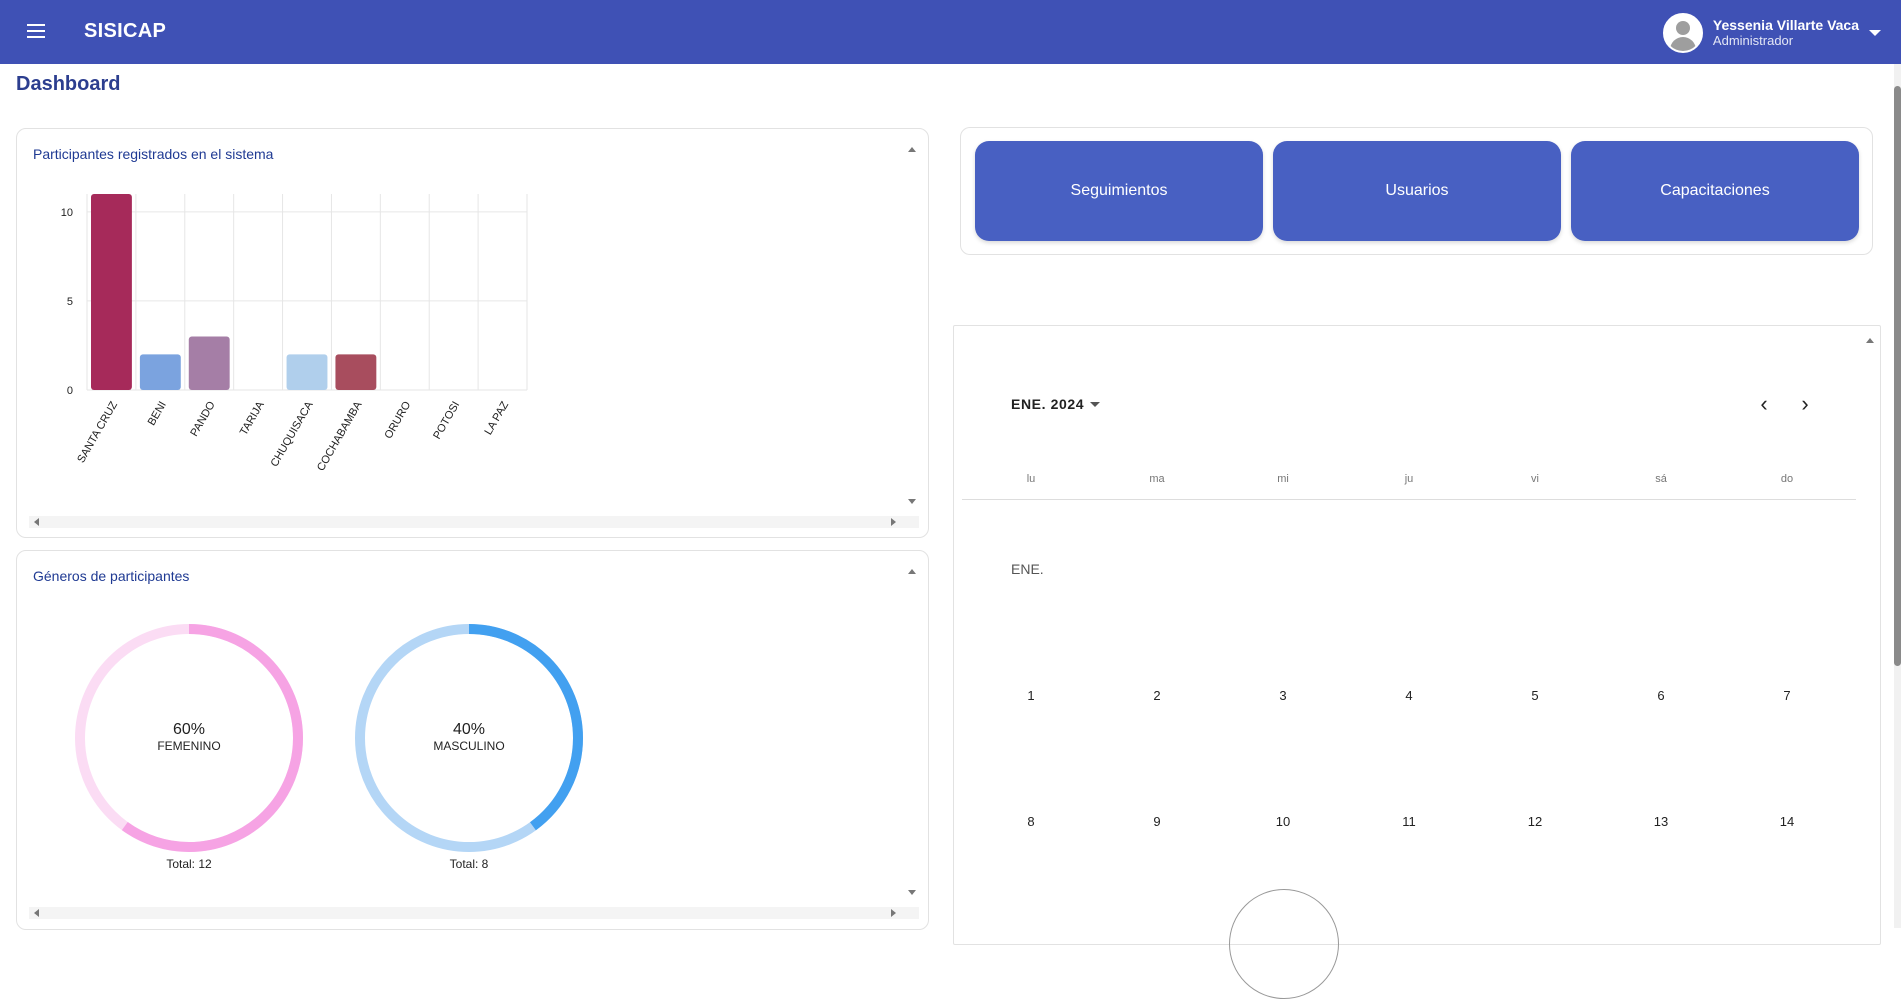  I want to click on calendar-day: 3, so click(1283, 695).